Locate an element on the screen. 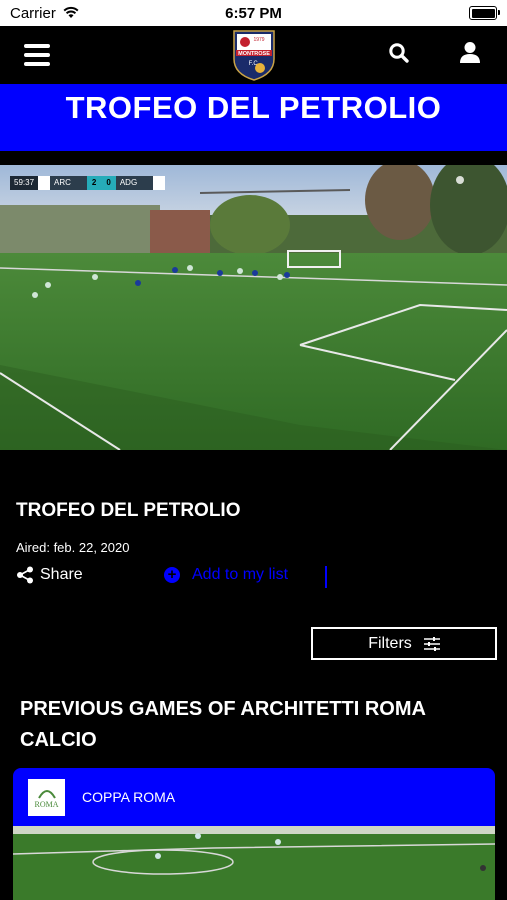  club-logo: 1979 MONTROSE F.C. is located at coordinates (254, 55).